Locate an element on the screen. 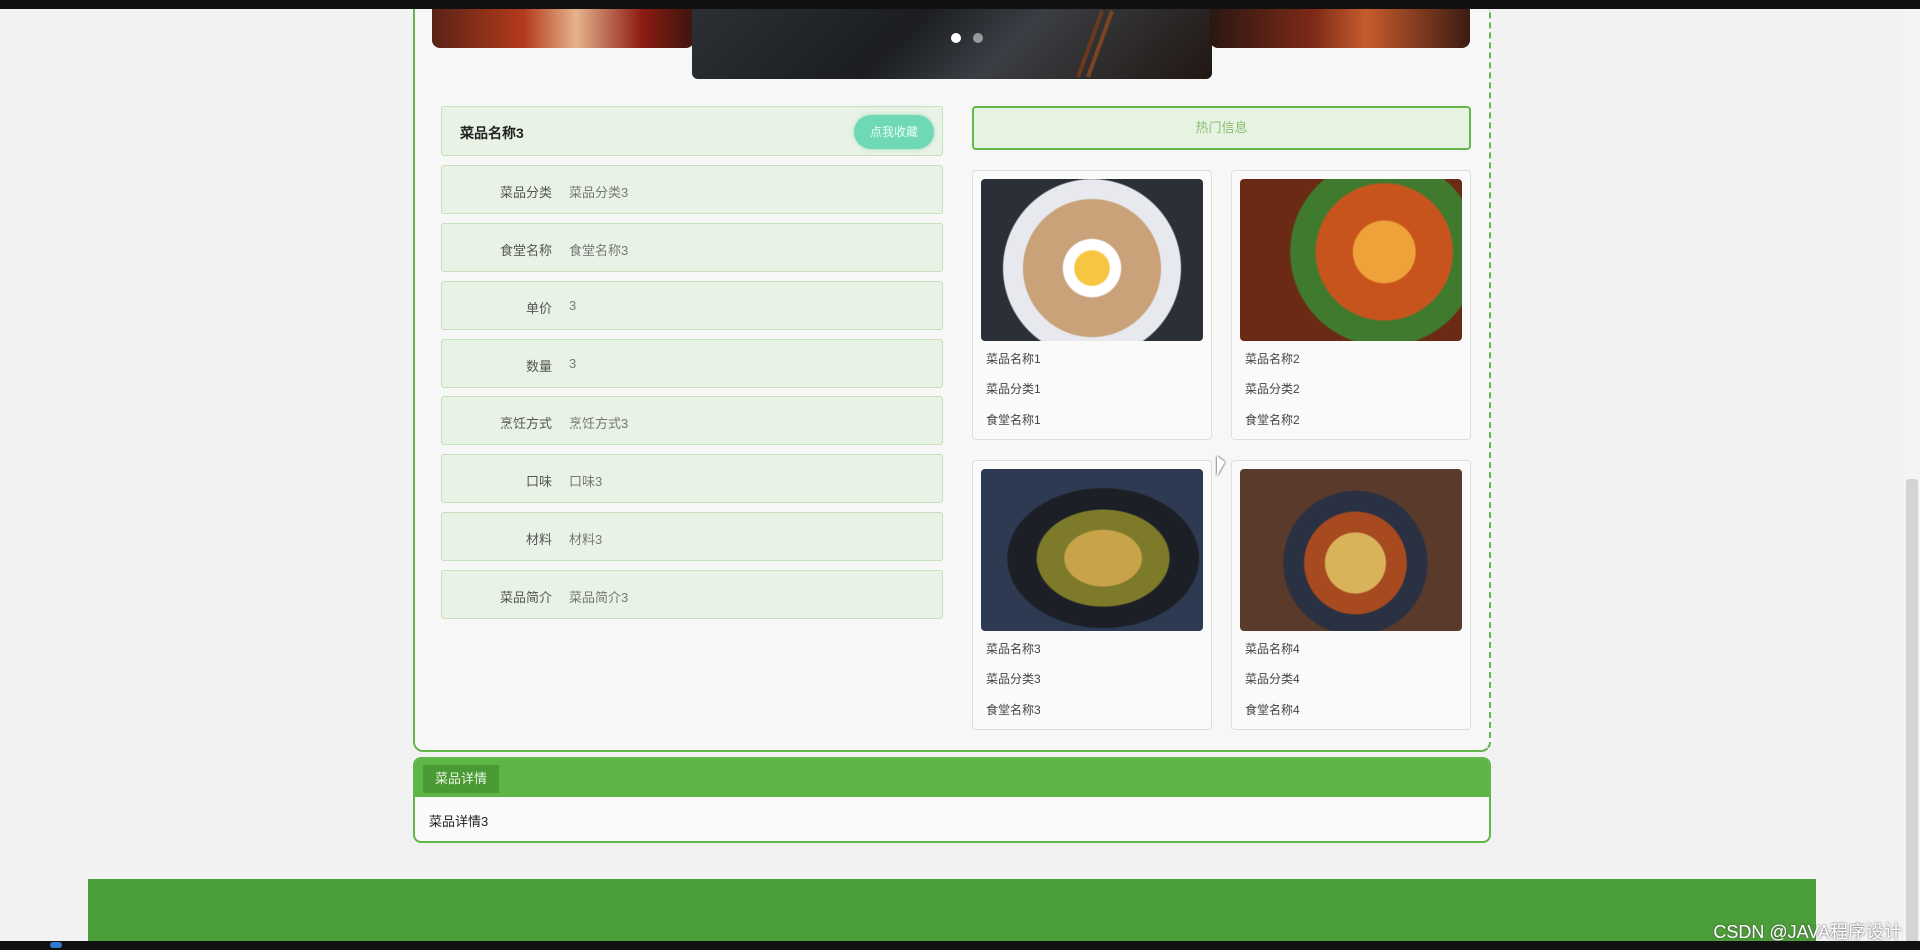 This screenshot has width=1920, height=950. hot-dish-category: 菜品分类4 is located at coordinates (1272, 679).